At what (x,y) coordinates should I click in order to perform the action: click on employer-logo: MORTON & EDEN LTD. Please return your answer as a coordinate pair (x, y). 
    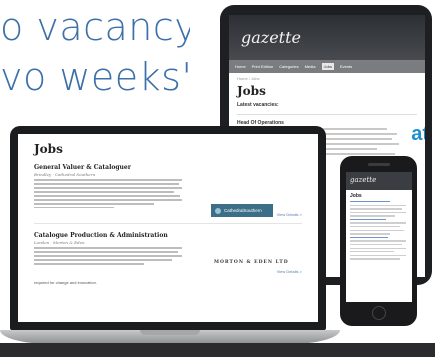
    Looking at the image, I should click on (251, 262).